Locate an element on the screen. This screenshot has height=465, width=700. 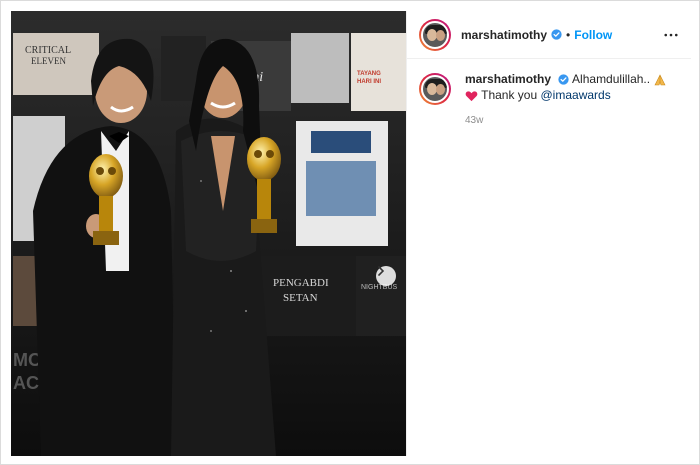
follow-button: Follow is located at coordinates (593, 35).